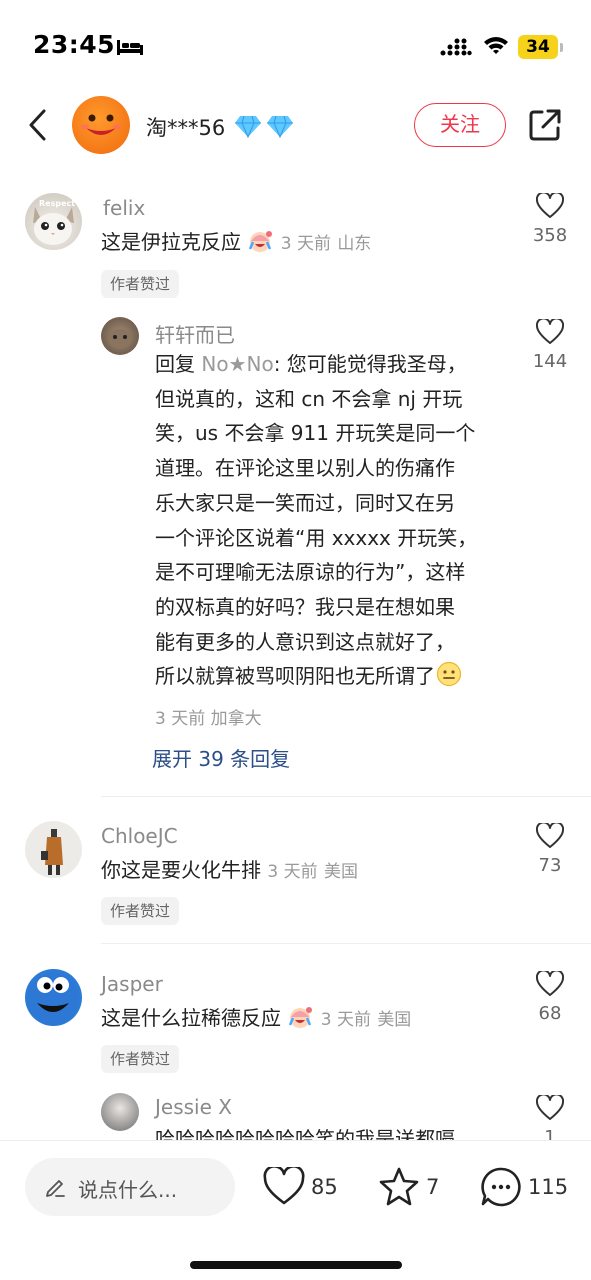 This screenshot has width=591, height=1280. Describe the element at coordinates (456, 47) in the screenshot. I see `signal-icon` at that location.